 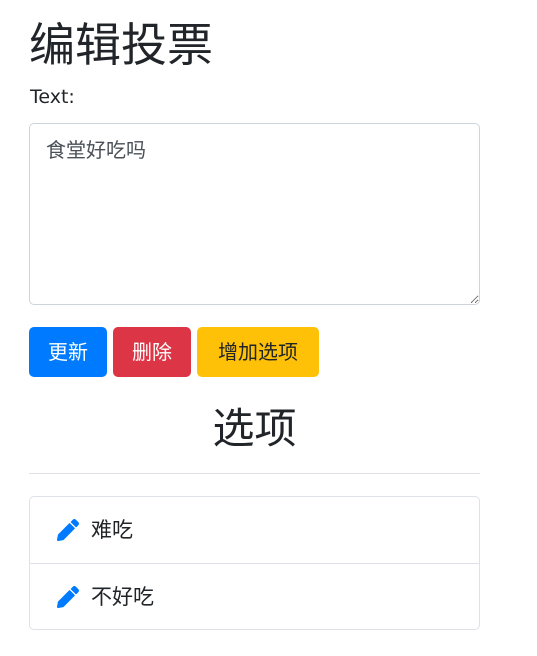 I want to click on delete-button: 删除, so click(x=152, y=352).